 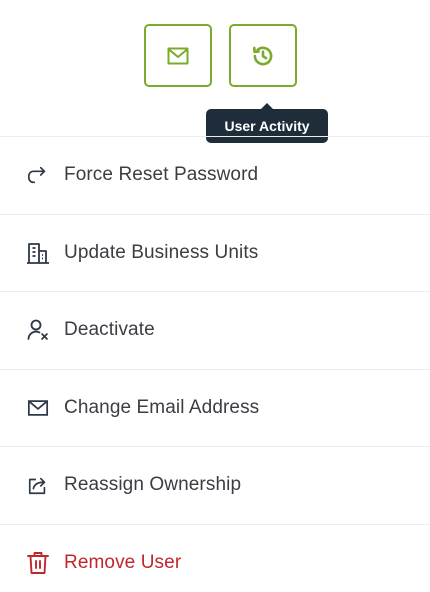 What do you see at coordinates (38, 485) in the screenshot?
I see `share-icon` at bounding box center [38, 485].